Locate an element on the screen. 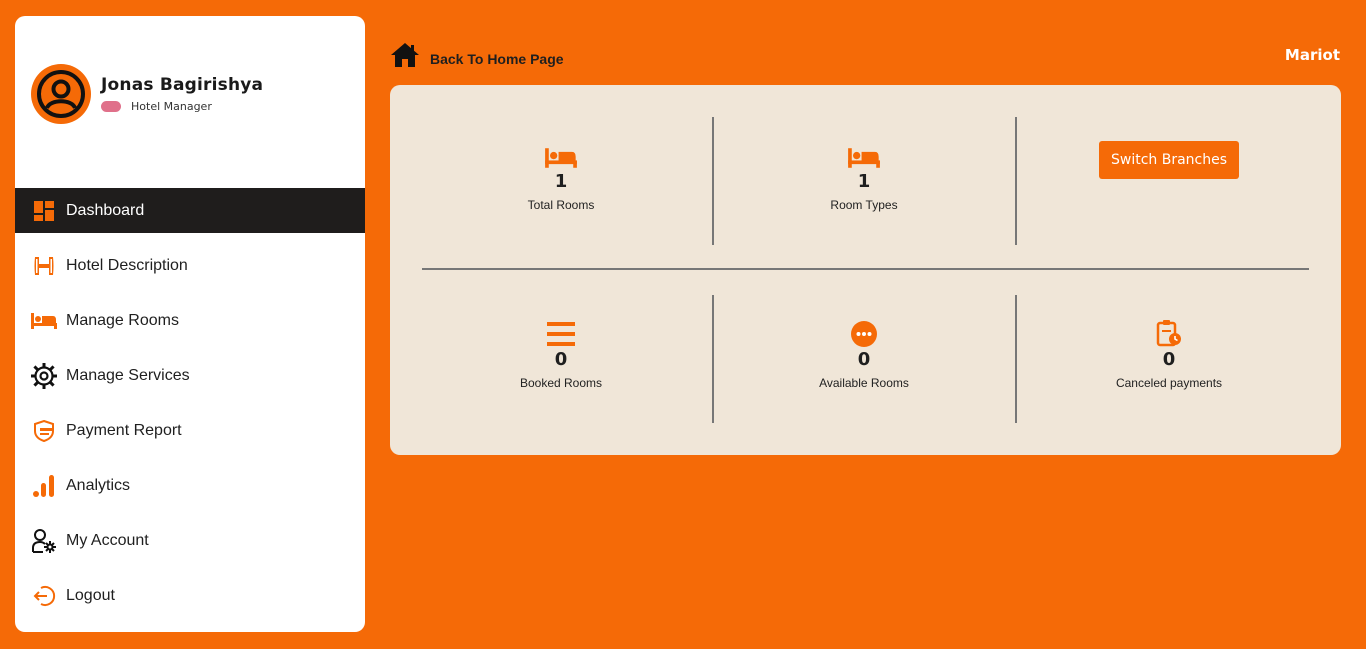 This screenshot has height=649, width=1366. stat-total-rooms: 1 Total Rooms is located at coordinates (561, 175).